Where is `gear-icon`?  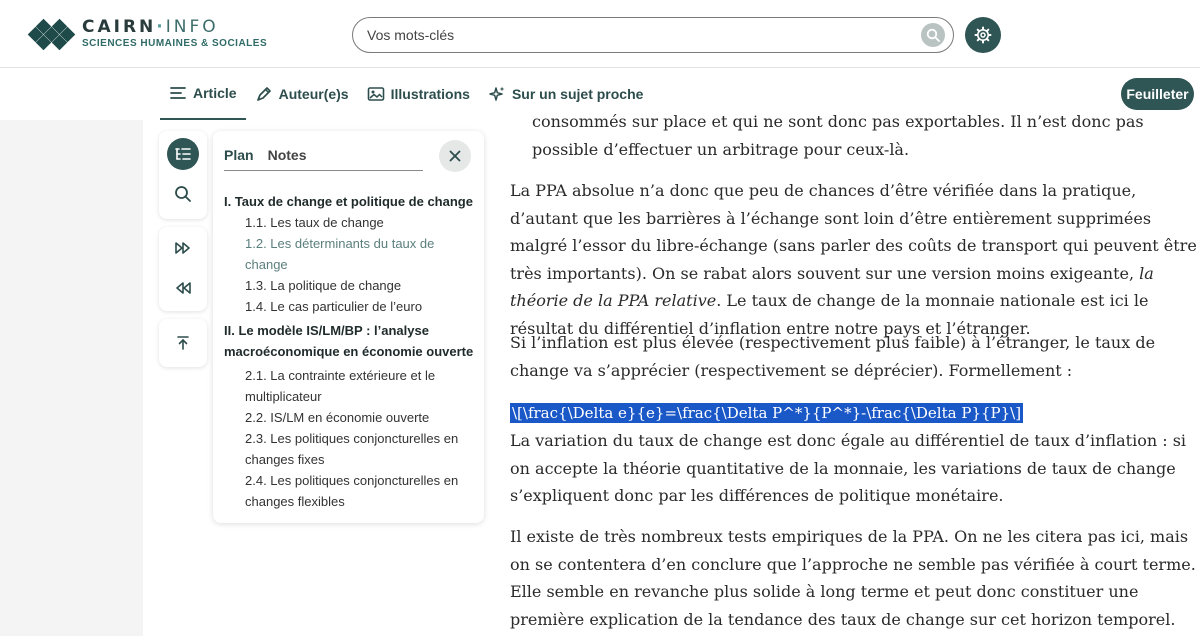
gear-icon is located at coordinates (983, 35).